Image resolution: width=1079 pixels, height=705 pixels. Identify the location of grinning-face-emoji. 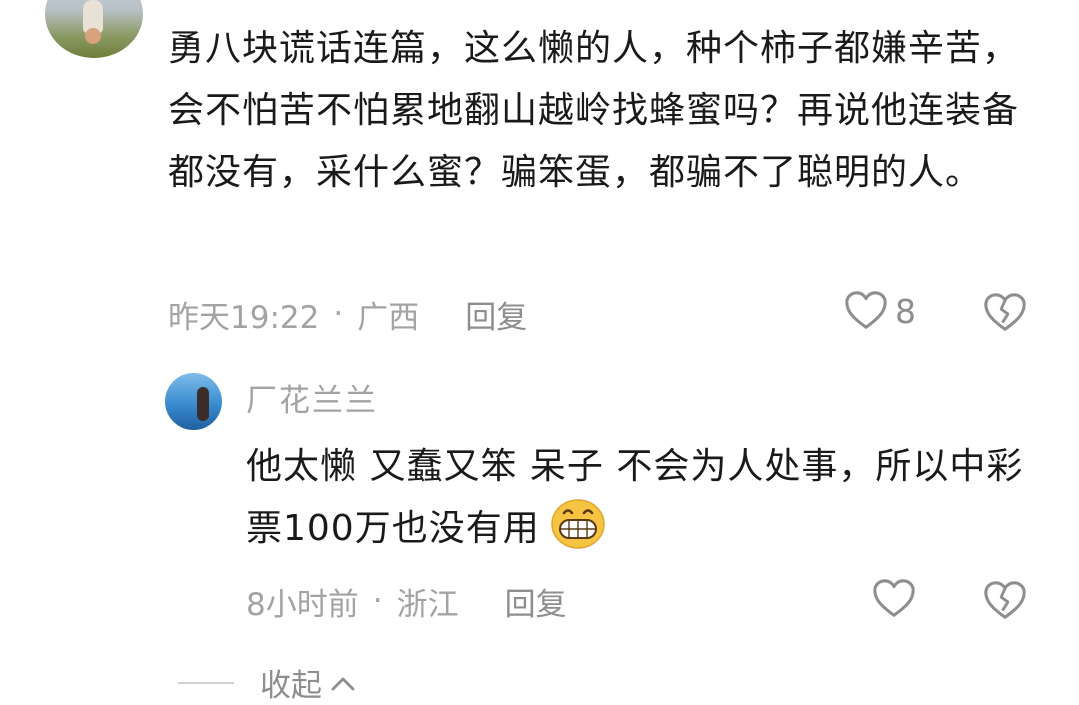
(577, 524).